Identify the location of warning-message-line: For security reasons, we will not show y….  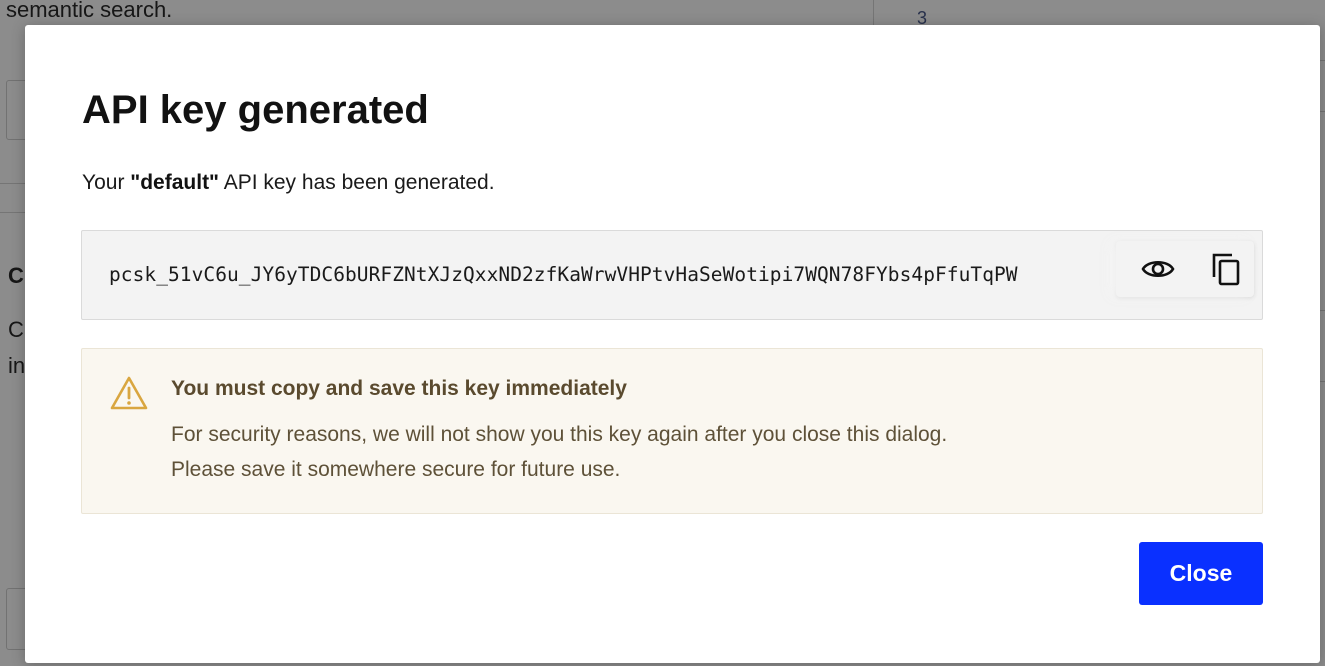
(559, 434).